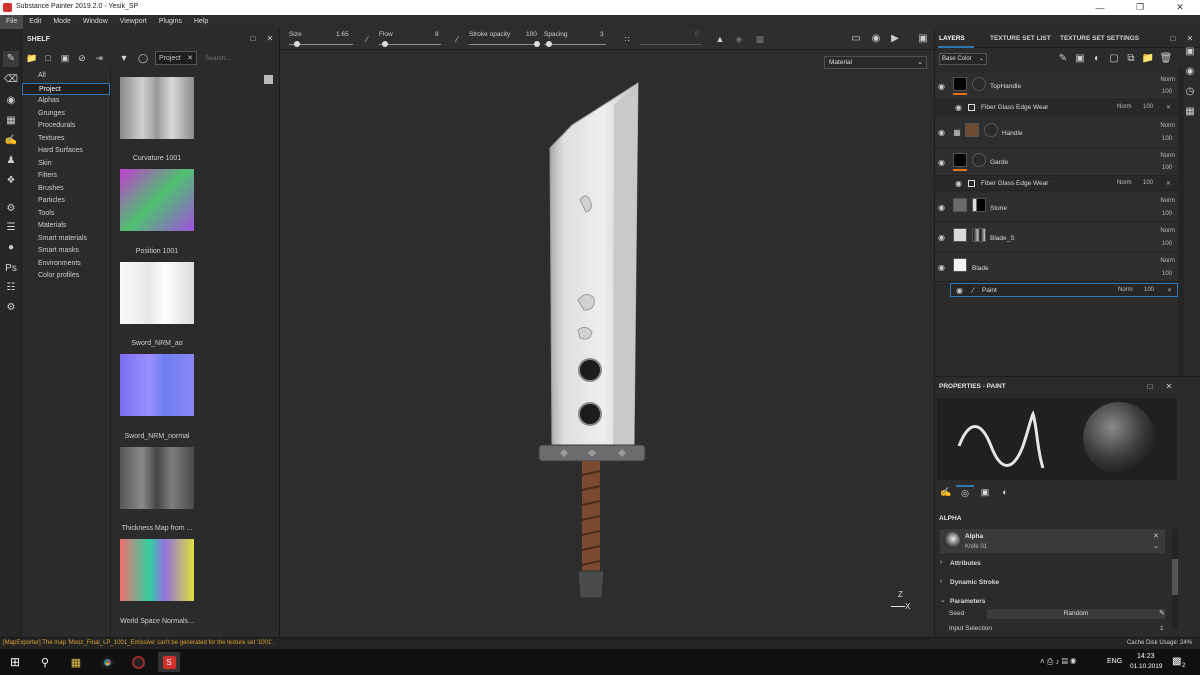 This screenshot has height=675, width=1200. Describe the element at coordinates (66, 264) in the screenshot. I see `category-environments: Environments` at that location.